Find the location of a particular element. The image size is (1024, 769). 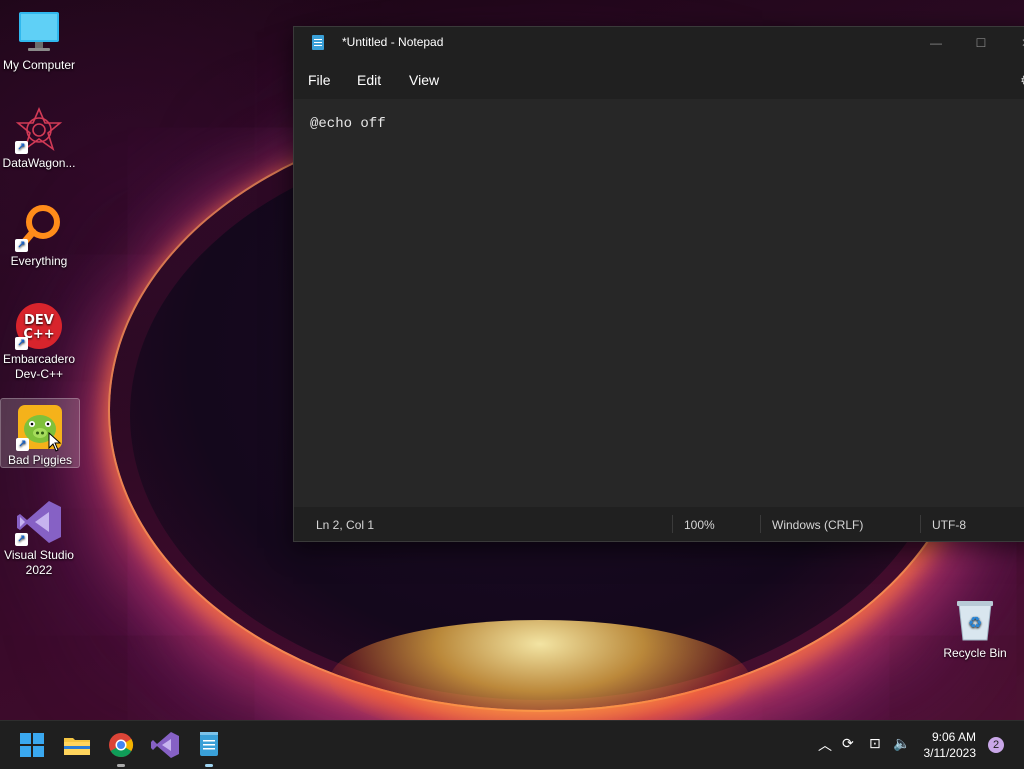

status-position: Ln 2, Col 1 is located at coordinates (345, 525).